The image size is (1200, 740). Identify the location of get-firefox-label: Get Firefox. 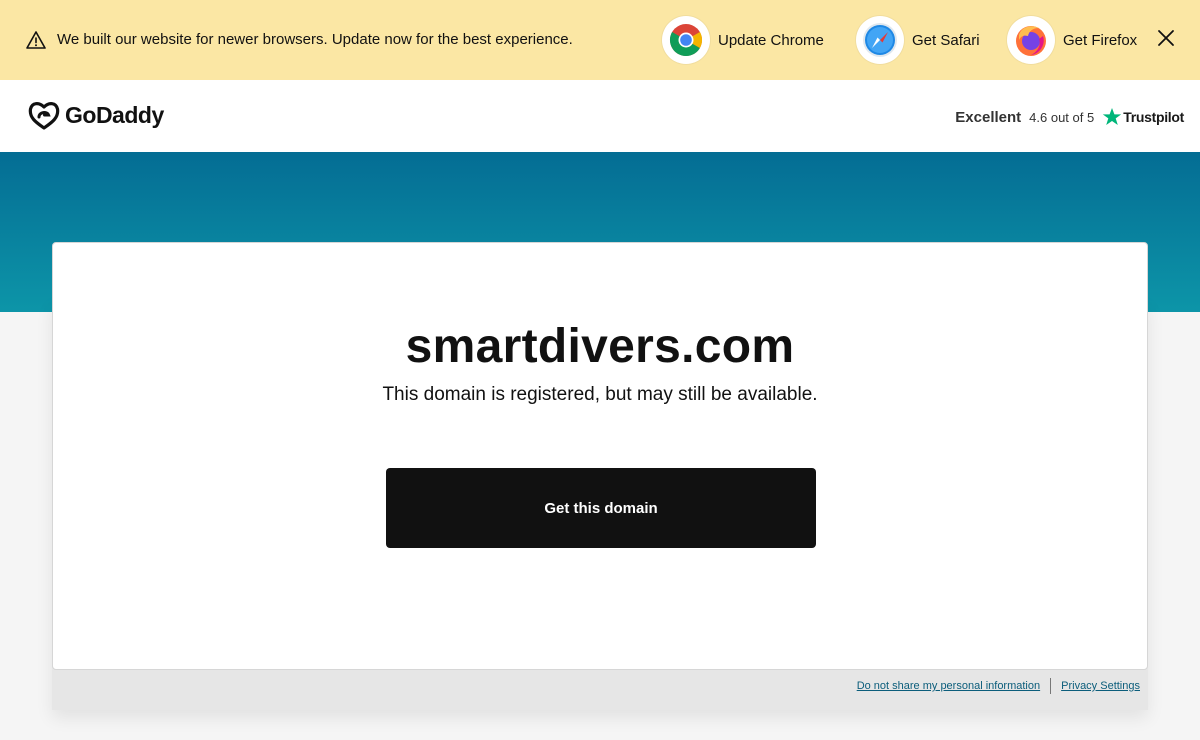
(1100, 40).